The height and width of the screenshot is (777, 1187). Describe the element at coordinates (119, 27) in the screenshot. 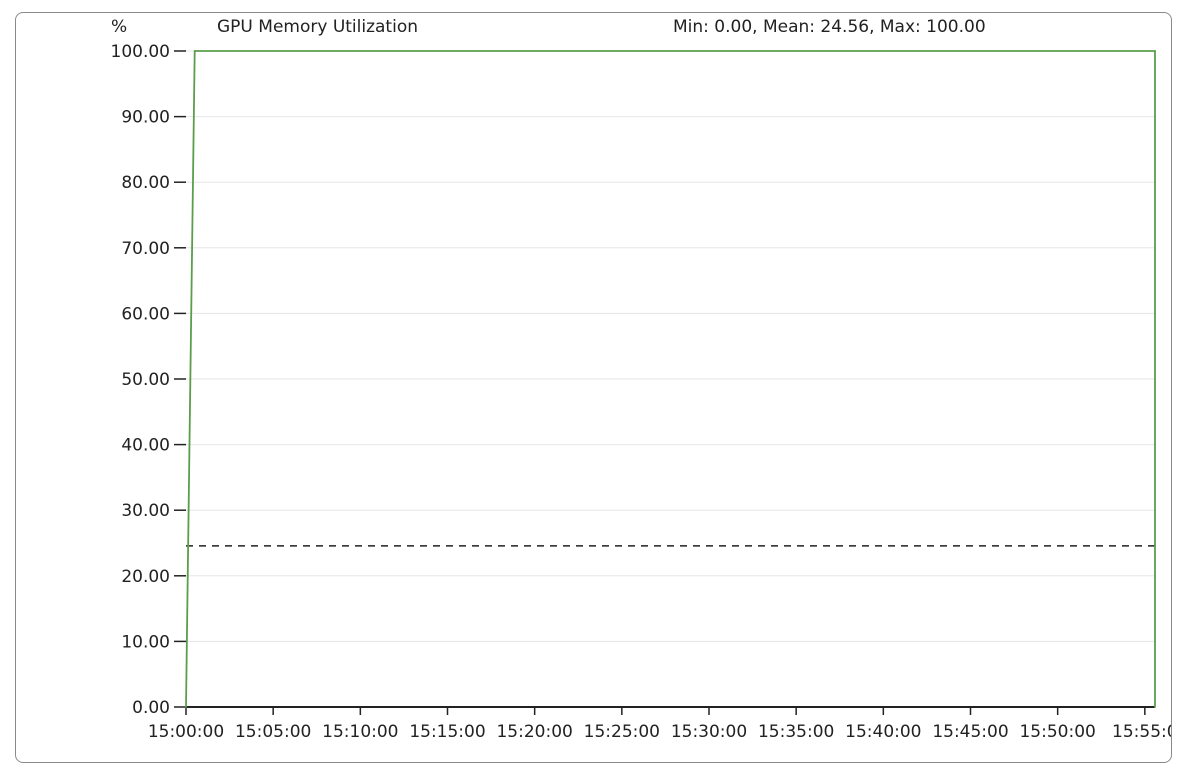

I see `y-axis-unit-label: %` at that location.